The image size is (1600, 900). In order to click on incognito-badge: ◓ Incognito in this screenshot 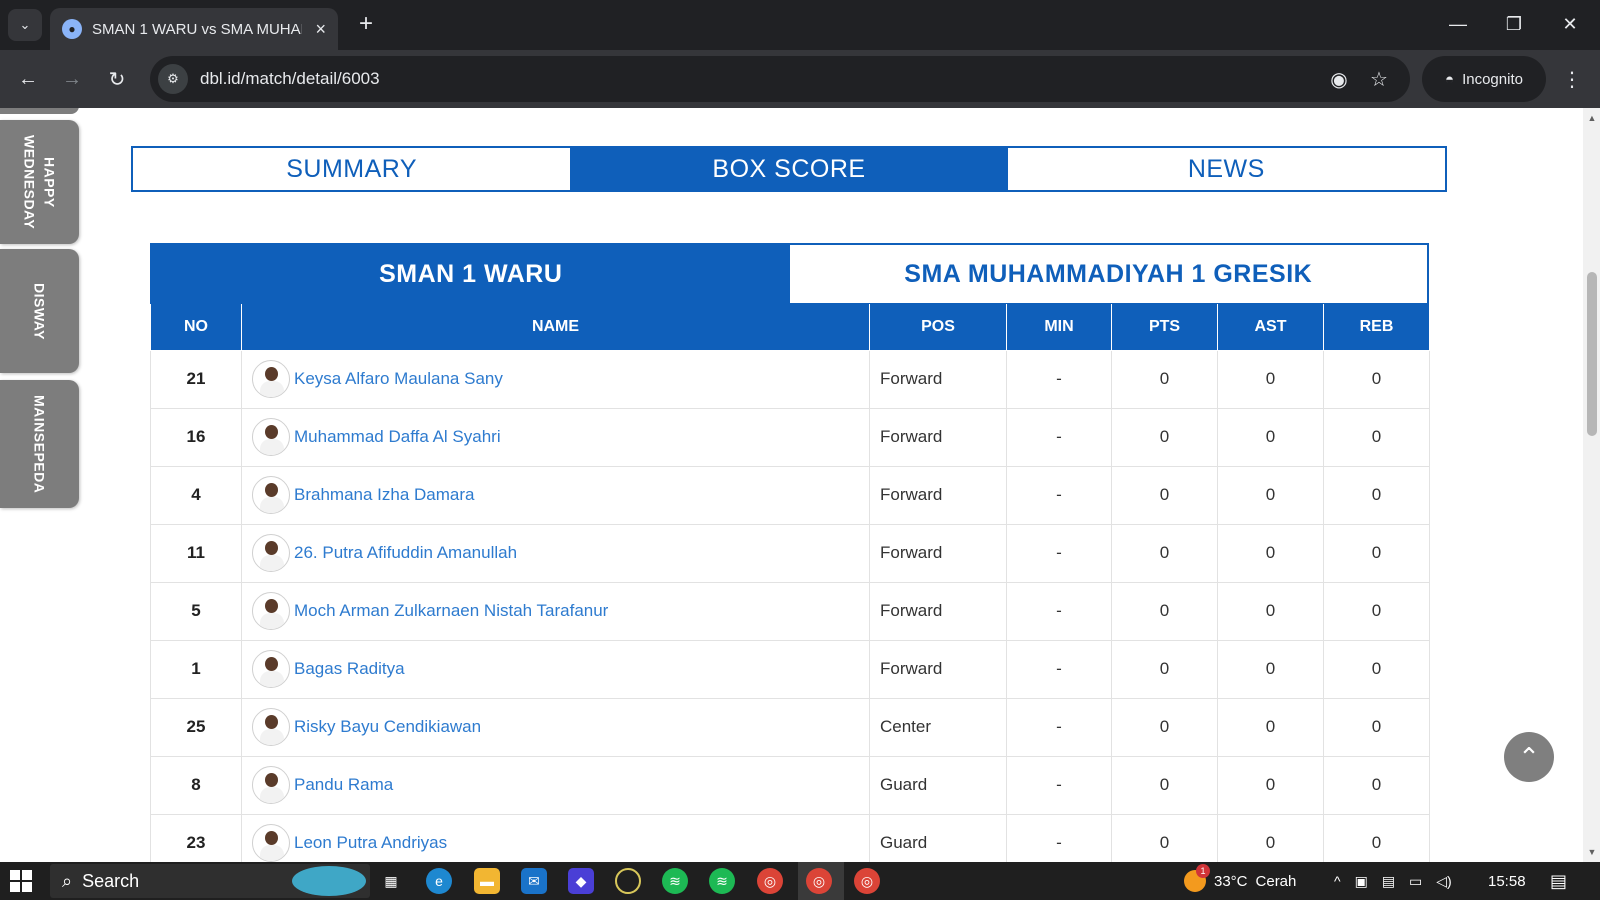, I will do `click(1484, 79)`.